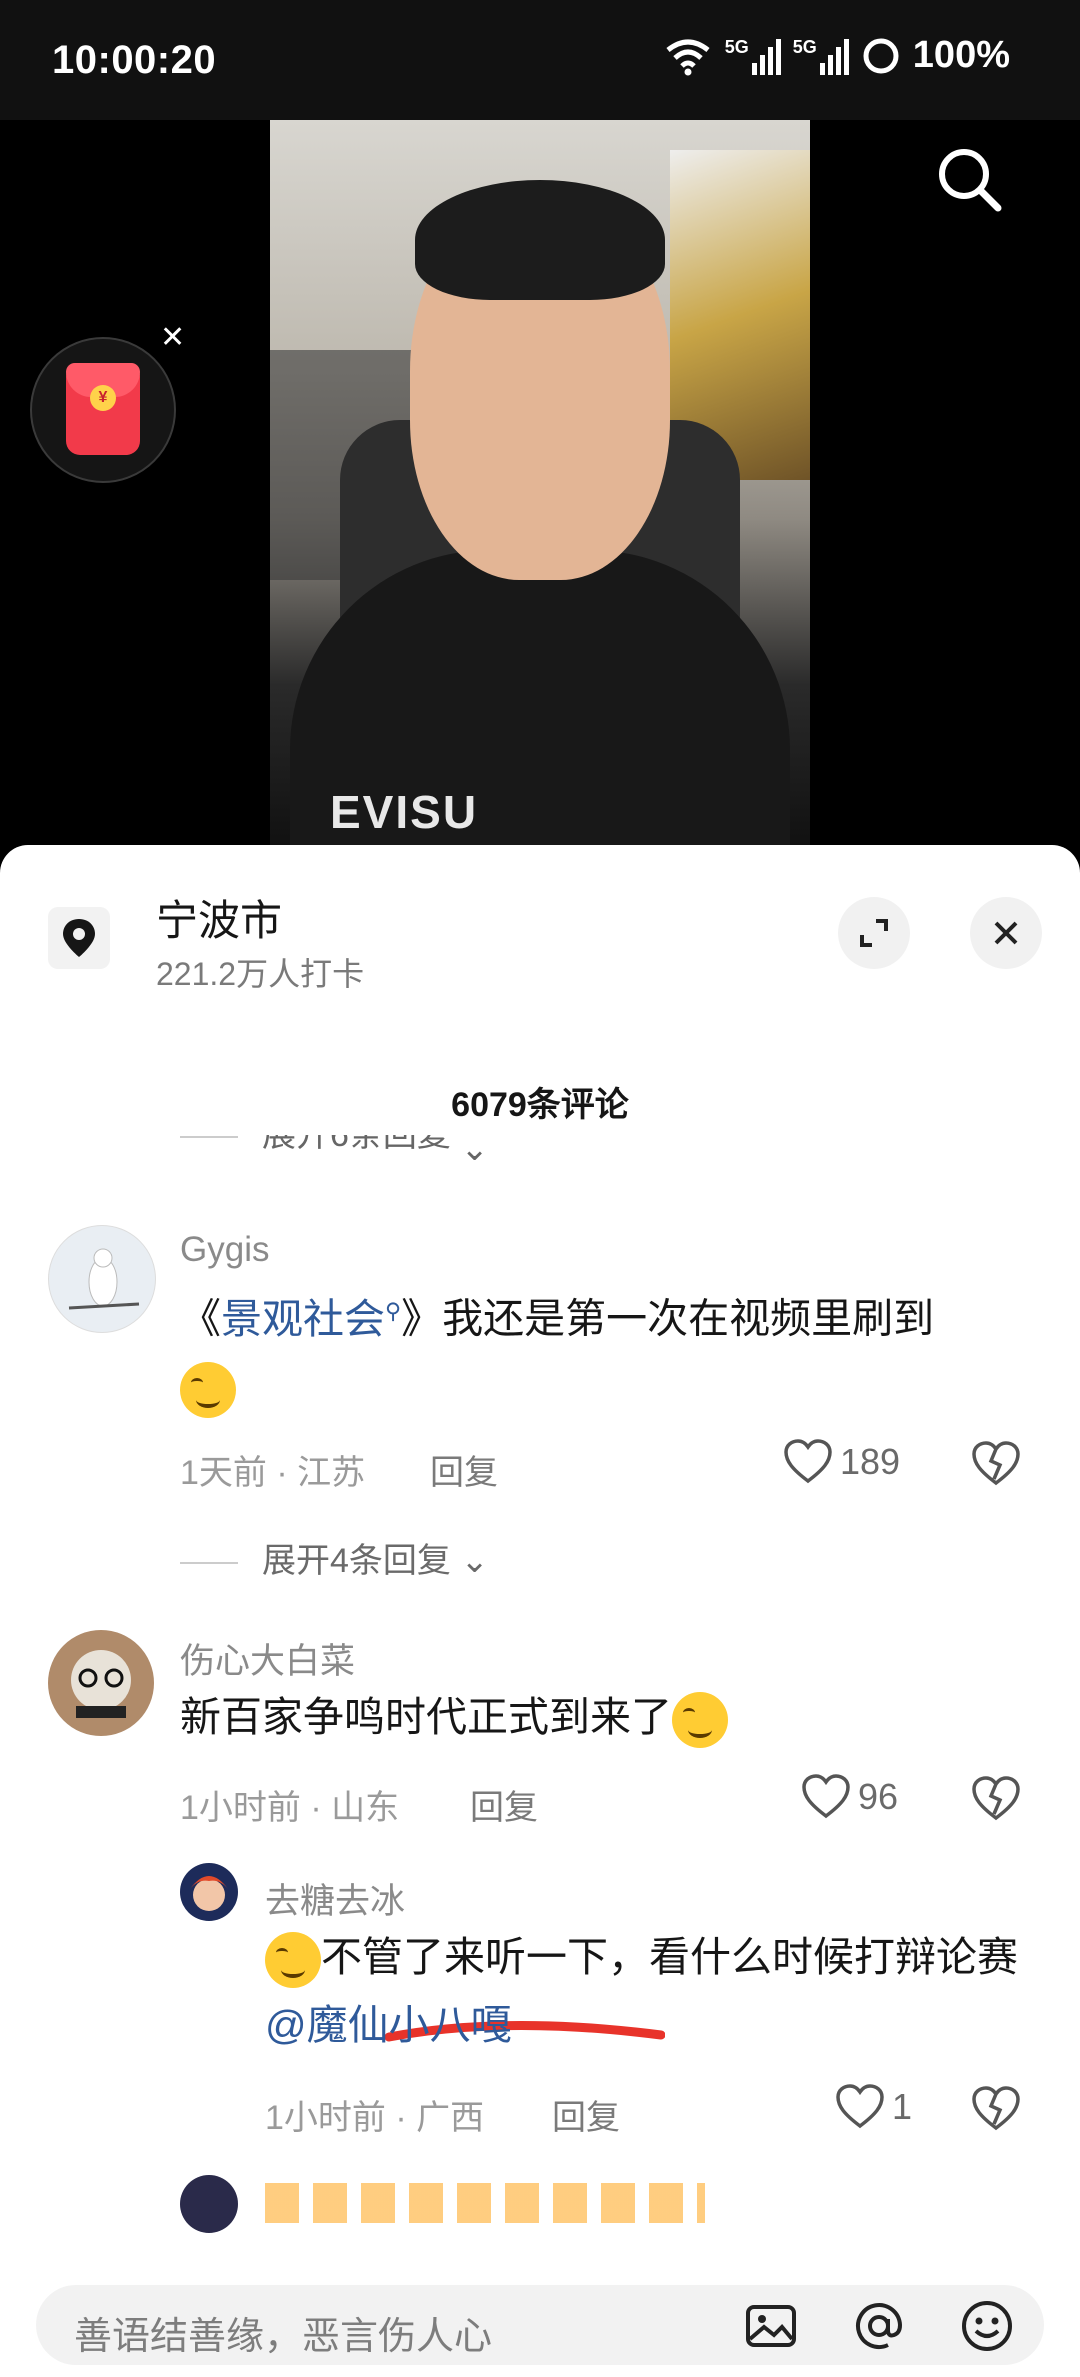 This screenshot has width=1080, height=2377. I want to click on bear-avatar-icon, so click(101, 1684).